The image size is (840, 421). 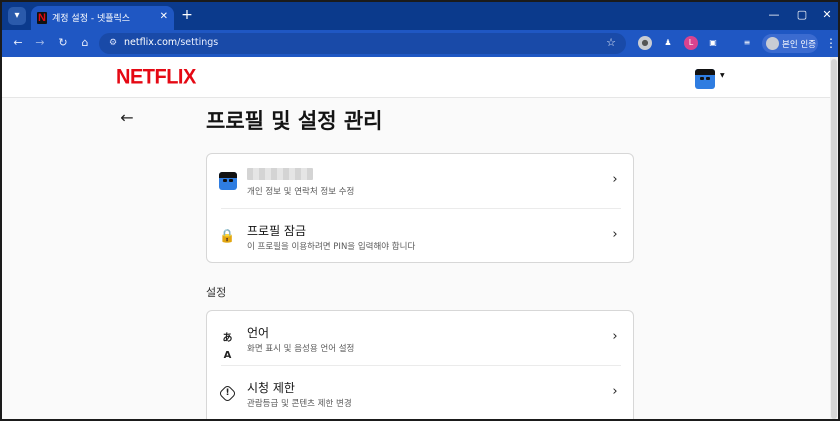 What do you see at coordinates (772, 43) in the screenshot?
I see `browser-profile-avatar` at bounding box center [772, 43].